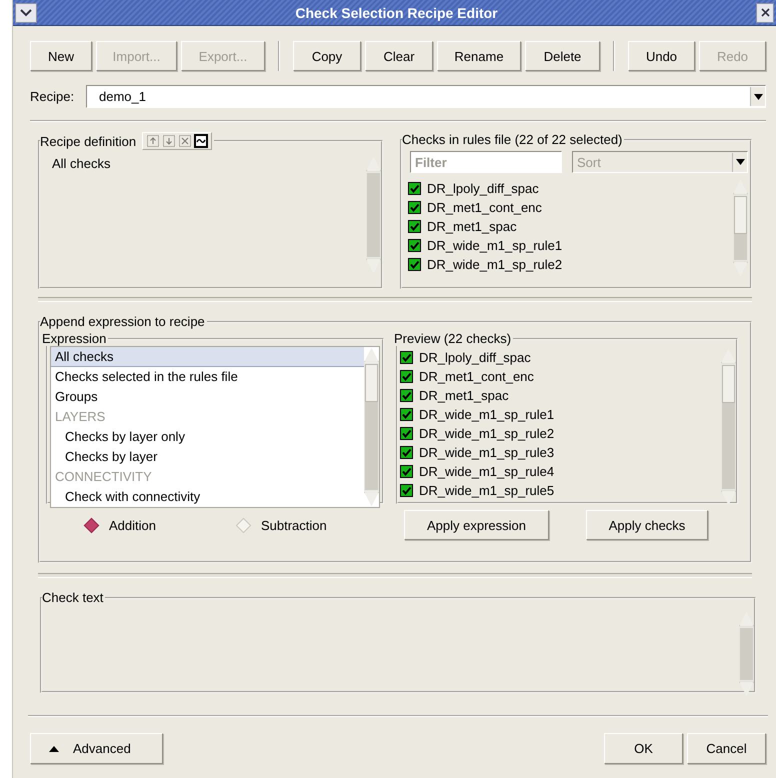 The width and height of the screenshot is (776, 778). Describe the element at coordinates (122, 321) in the screenshot. I see `group-title: Append expression to recipe` at that location.